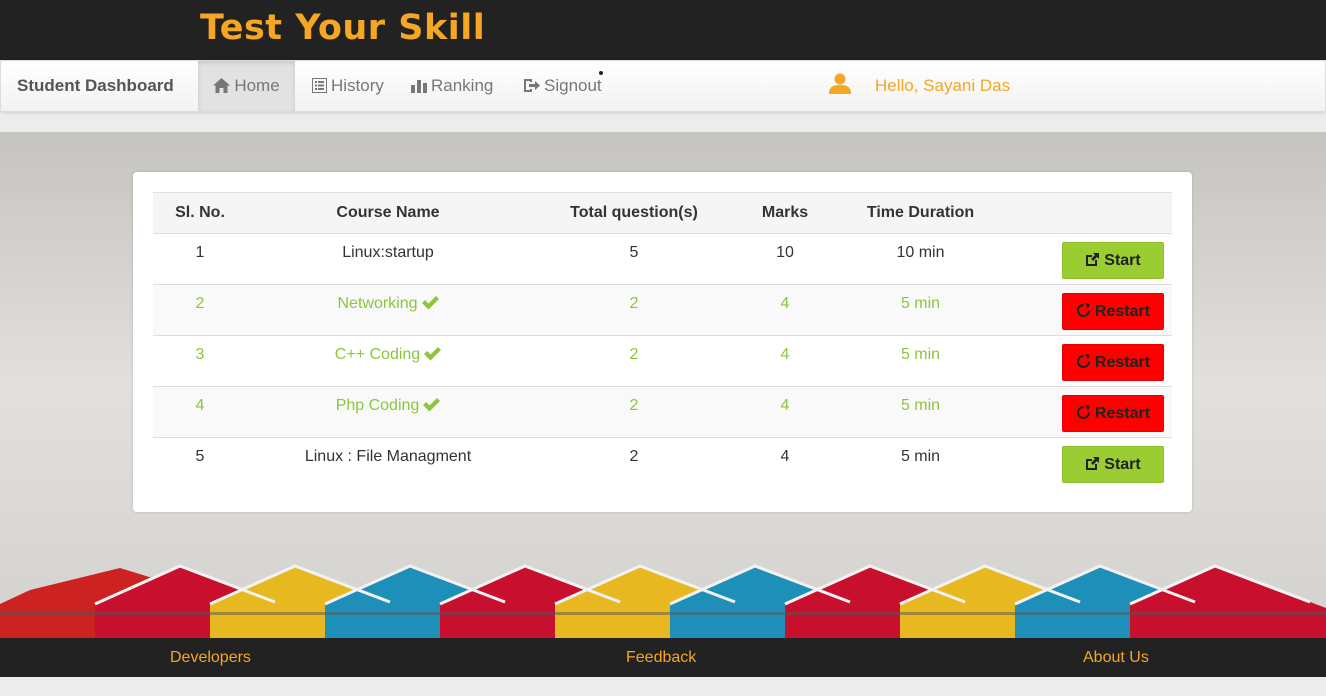  Describe the element at coordinates (920, 213) in the screenshot. I see `header-time-duration: Time Duration` at that location.